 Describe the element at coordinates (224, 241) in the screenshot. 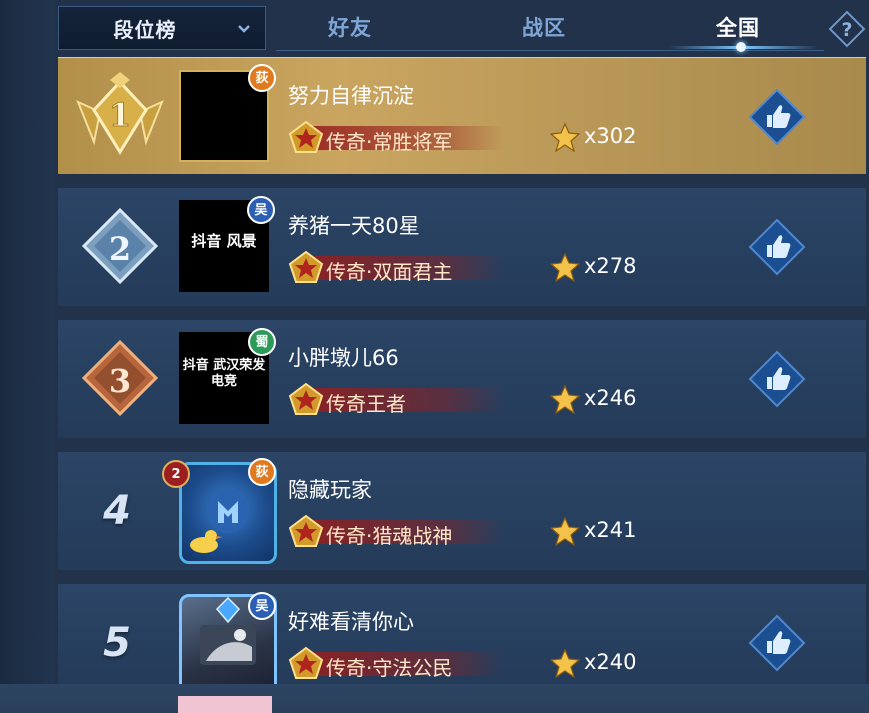

I see `avatar-caption: 抖音 风景` at that location.